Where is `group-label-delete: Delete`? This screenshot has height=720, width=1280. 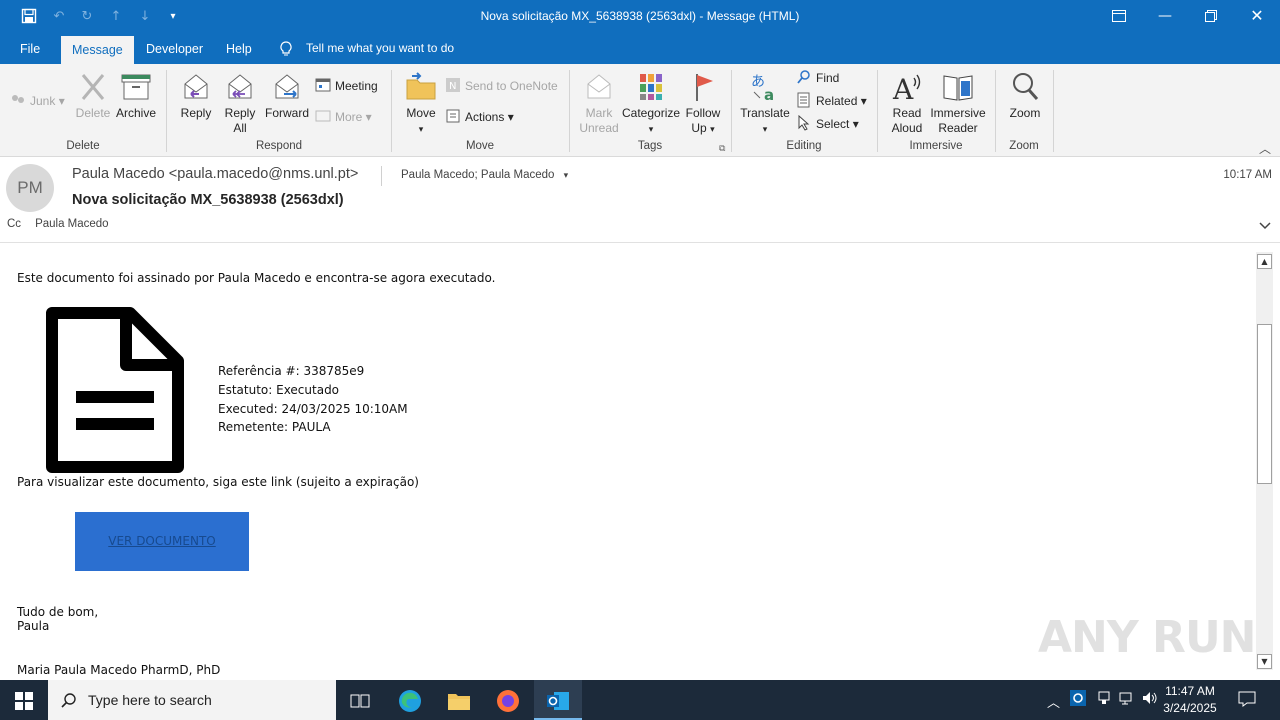 group-label-delete: Delete is located at coordinates (83, 146).